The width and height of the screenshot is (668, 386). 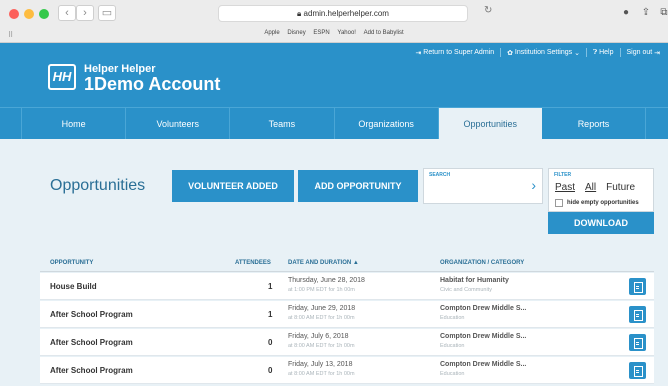 What do you see at coordinates (322, 308) in the screenshot?
I see `opportunity-date: Friday, June 29, 2018` at bounding box center [322, 308].